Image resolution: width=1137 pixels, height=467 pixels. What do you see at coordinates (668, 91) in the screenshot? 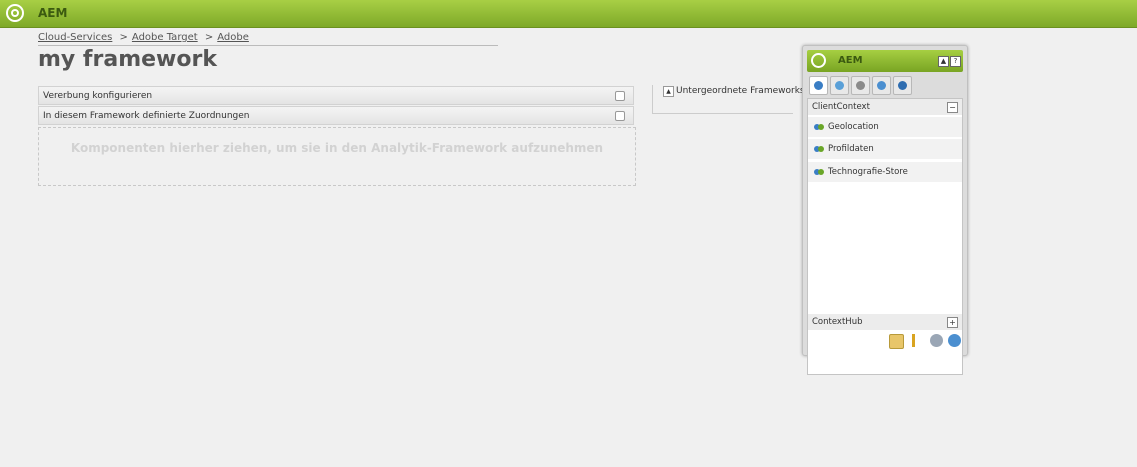
I see `triangle-up-icon: ▲` at bounding box center [668, 91].